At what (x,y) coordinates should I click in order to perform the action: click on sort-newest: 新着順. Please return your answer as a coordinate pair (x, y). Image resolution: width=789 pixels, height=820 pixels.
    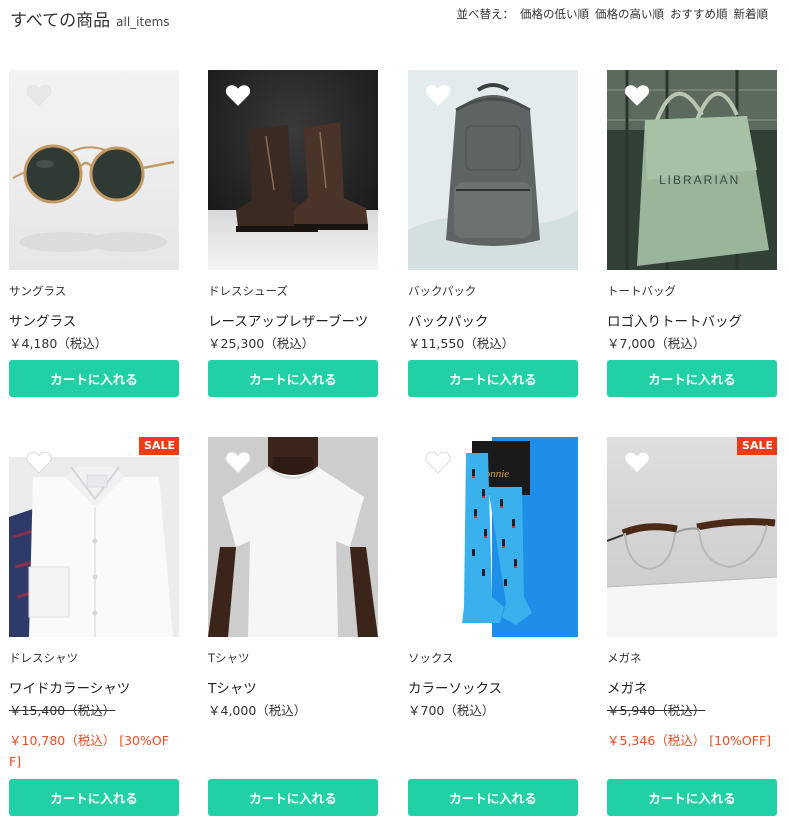
    Looking at the image, I should click on (751, 14).